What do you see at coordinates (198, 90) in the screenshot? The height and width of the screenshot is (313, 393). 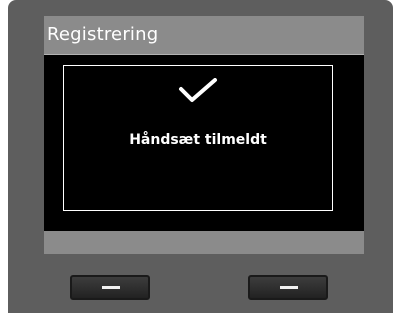 I see `checkmark-icon` at bounding box center [198, 90].